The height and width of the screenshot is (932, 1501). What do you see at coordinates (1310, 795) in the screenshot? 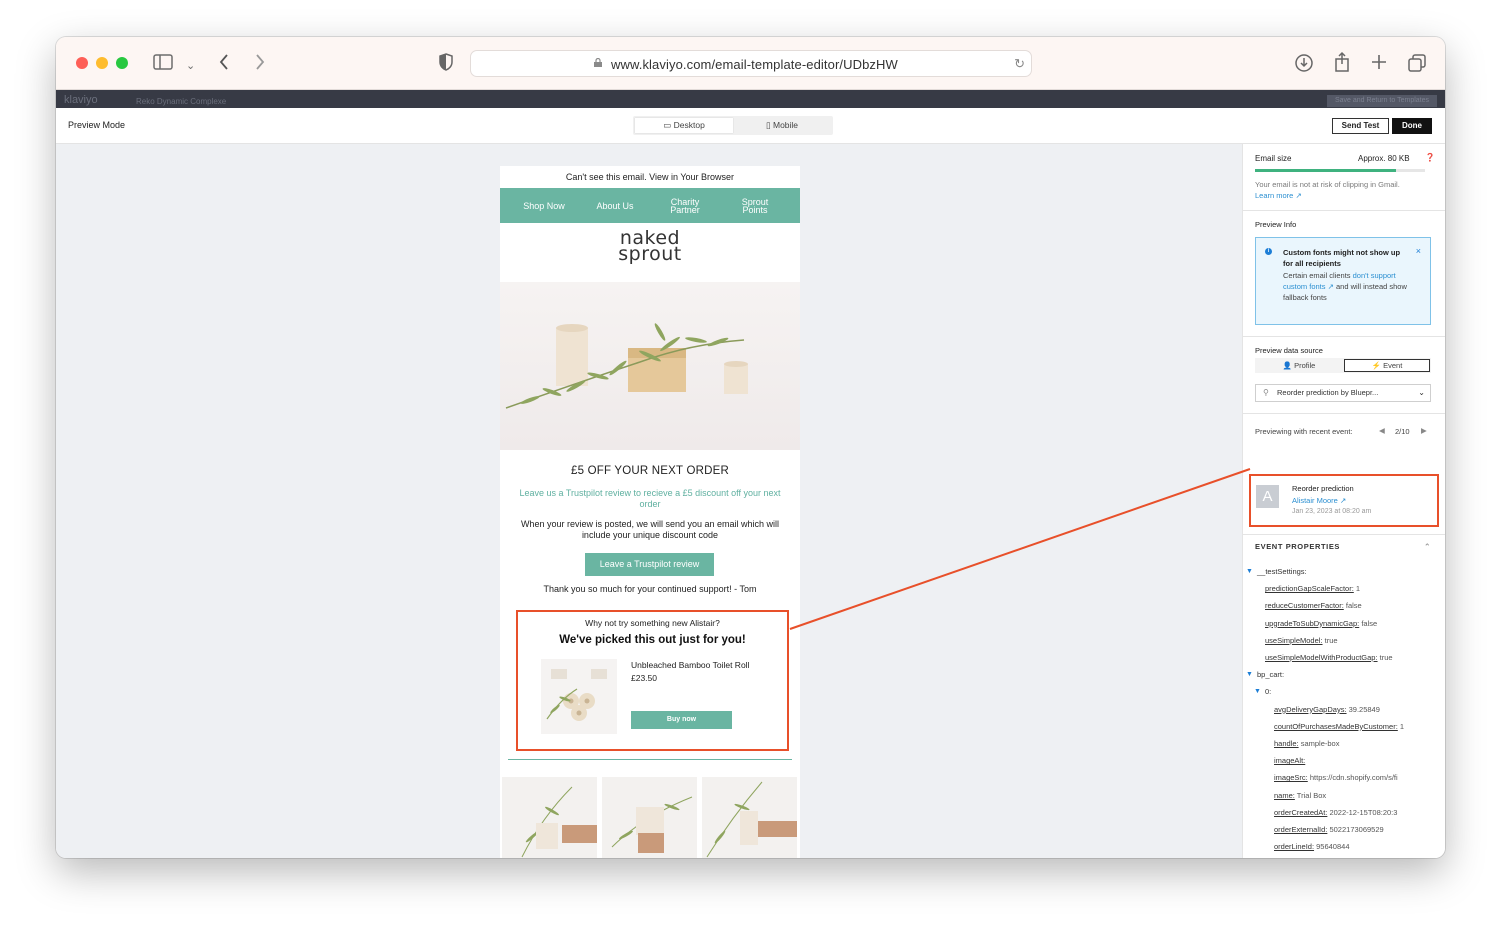
I see `property-value: Trial Box` at bounding box center [1310, 795].